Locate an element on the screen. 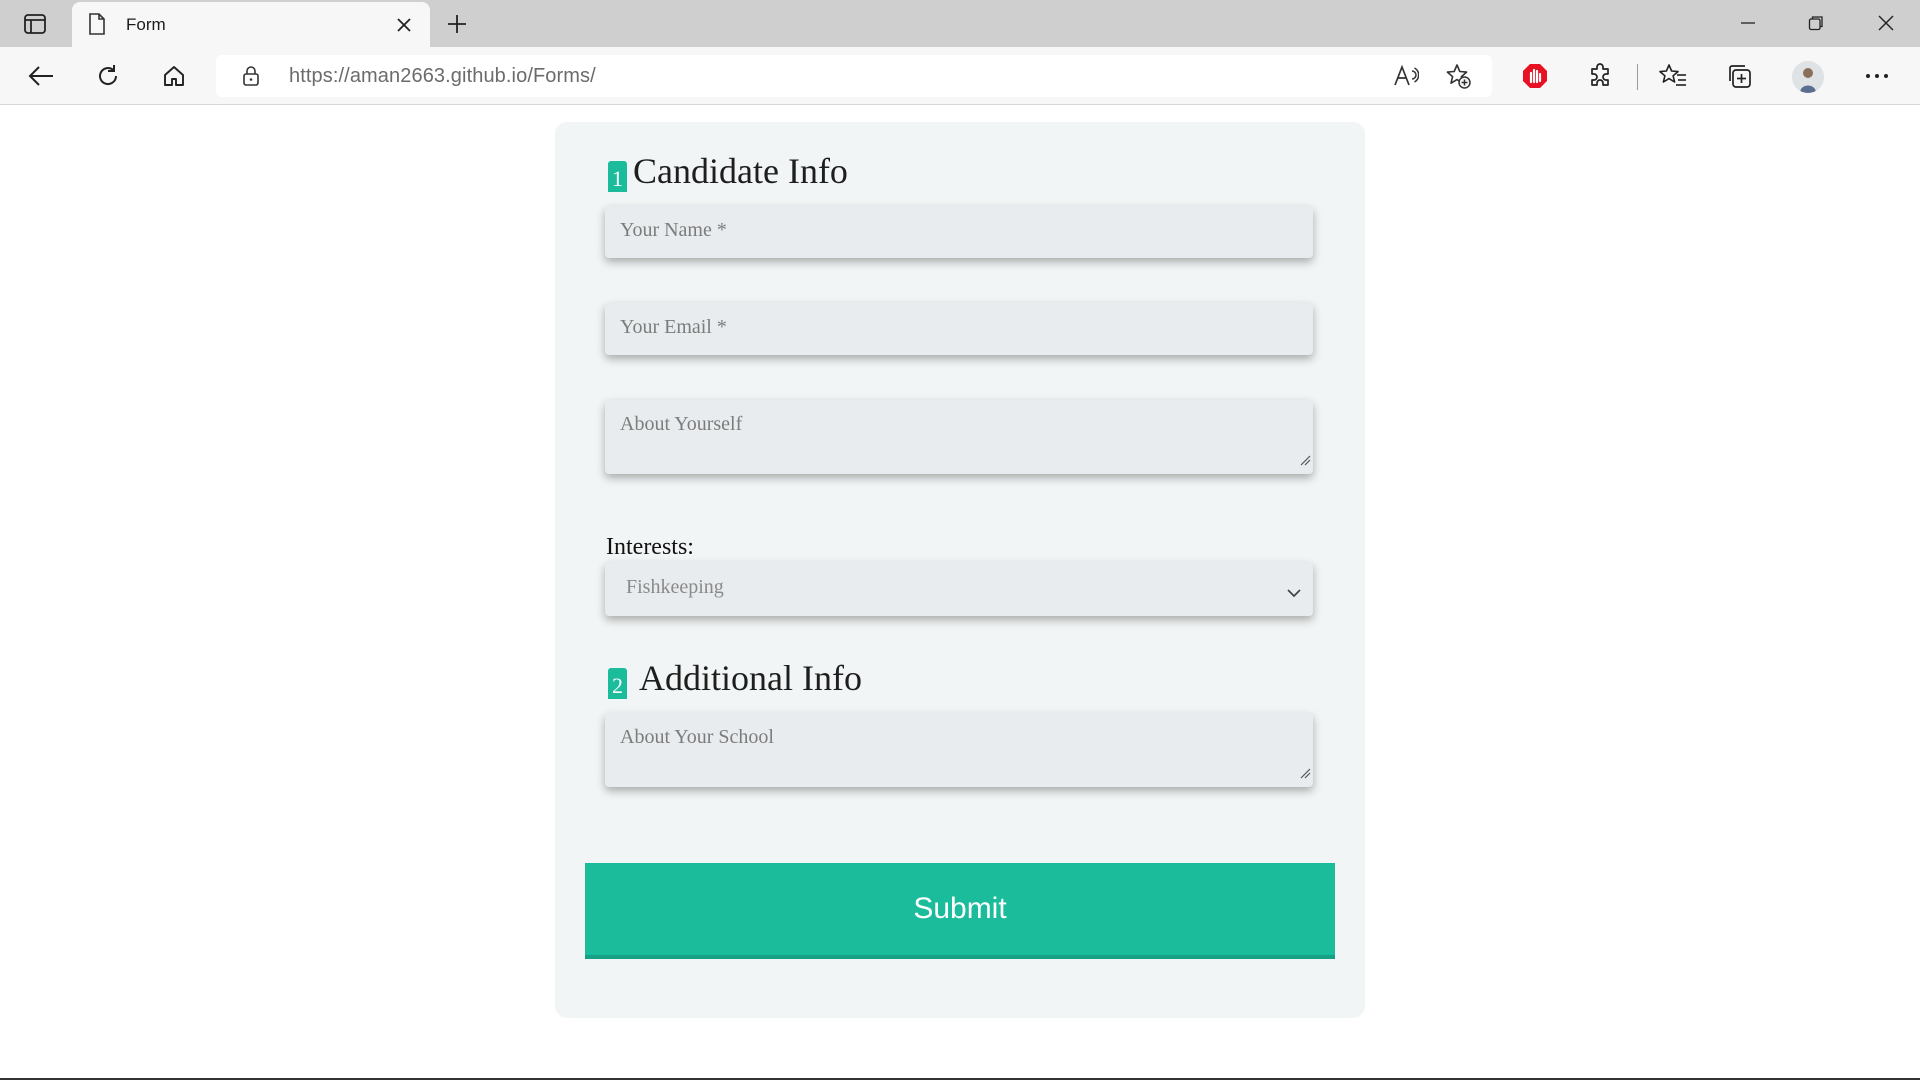  read-aloud-icon is located at coordinates (1406, 76).